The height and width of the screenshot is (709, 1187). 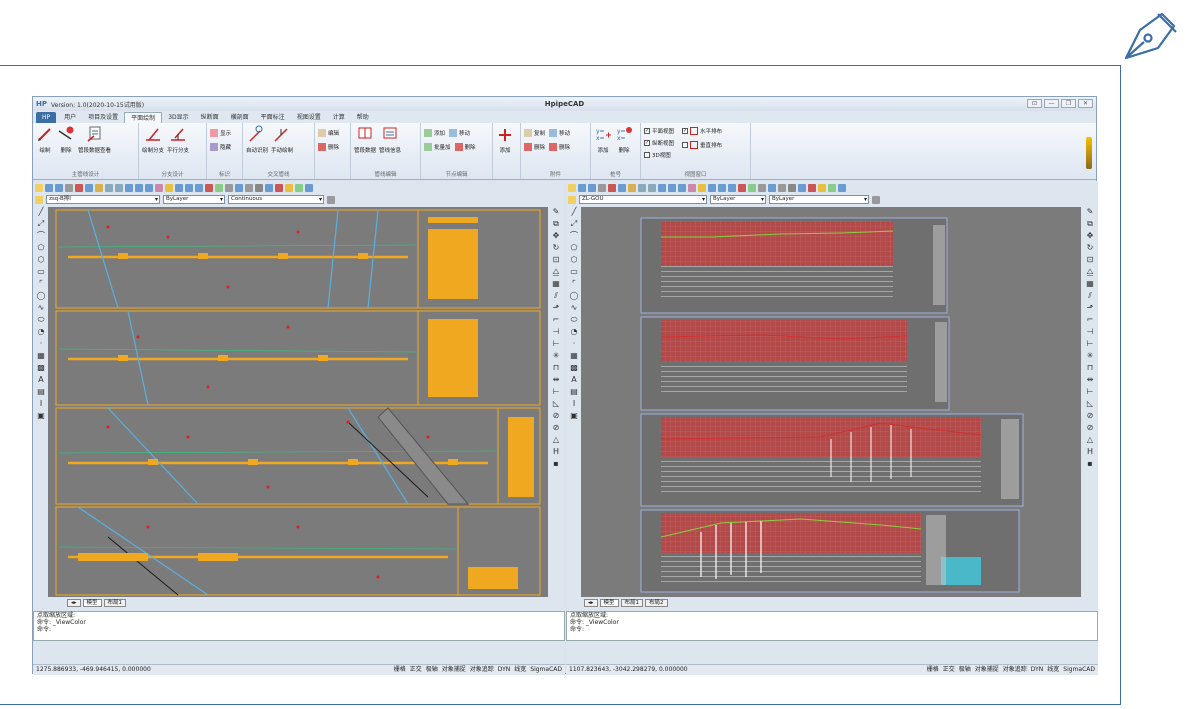 What do you see at coordinates (572, 187) in the screenshot?
I see `new-icon` at bounding box center [572, 187].